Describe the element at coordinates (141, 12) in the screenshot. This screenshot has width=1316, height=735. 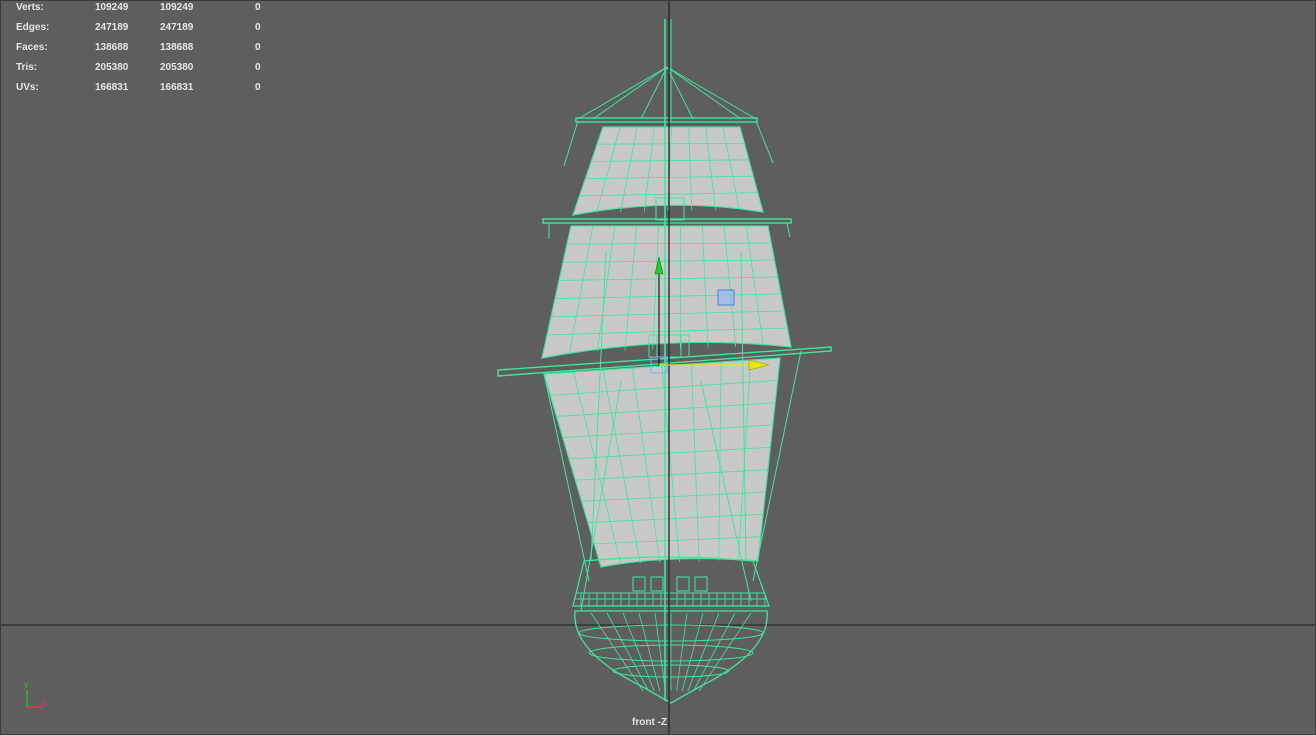
I see `hud-row-verts: Verts: 109249 109249 0` at that location.